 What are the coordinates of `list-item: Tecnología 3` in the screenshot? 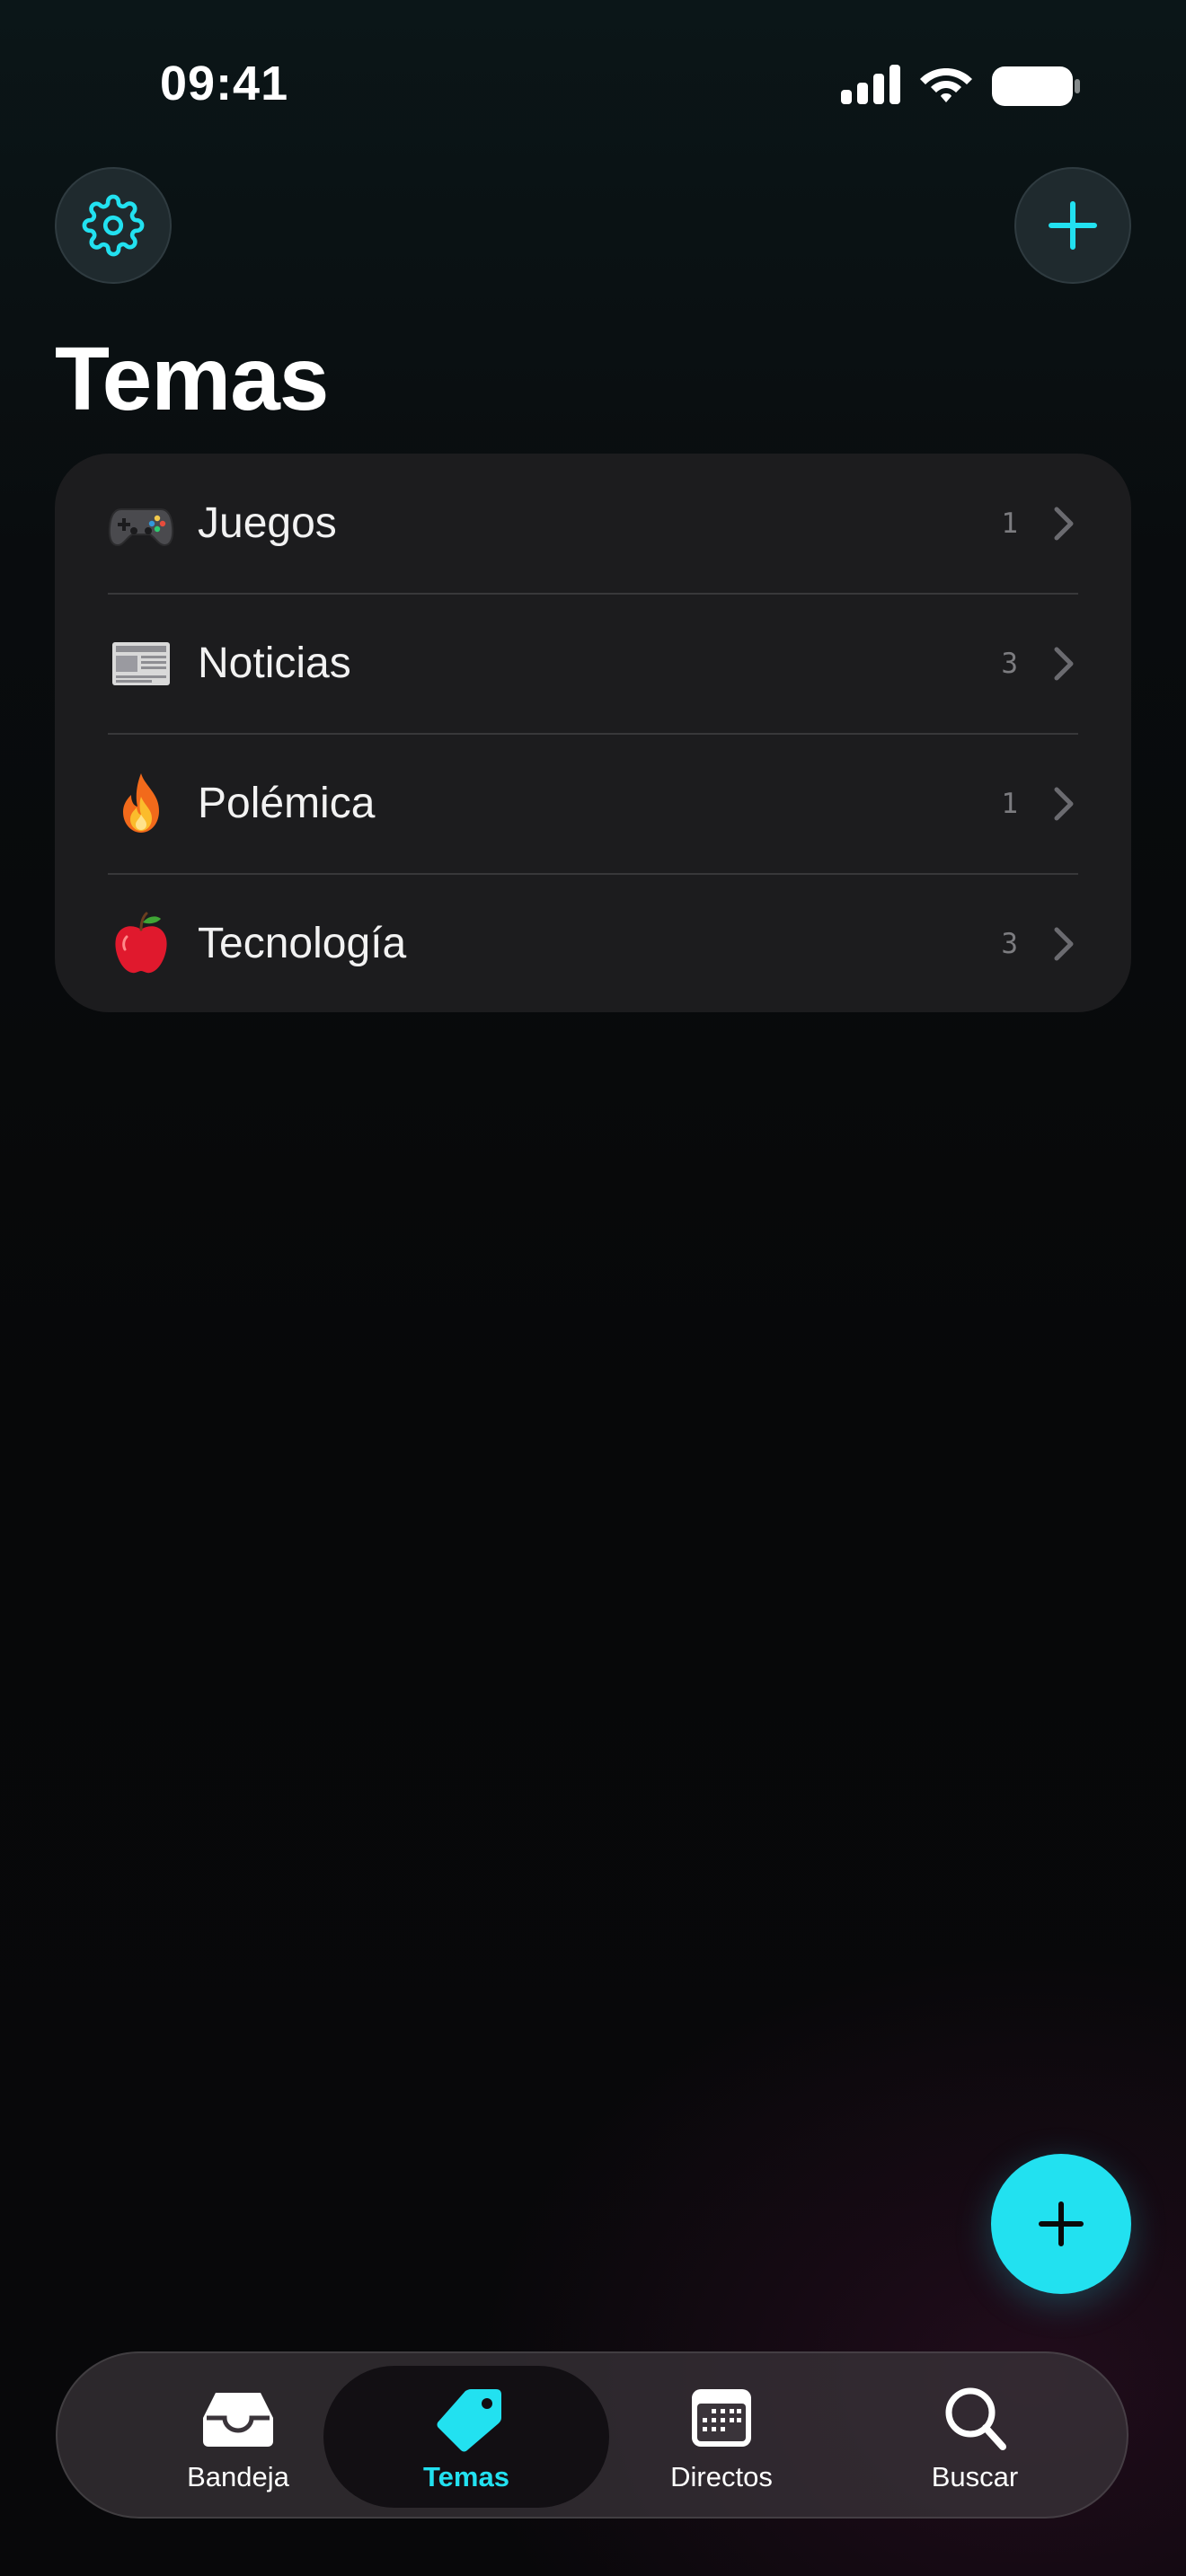 It's located at (593, 943).